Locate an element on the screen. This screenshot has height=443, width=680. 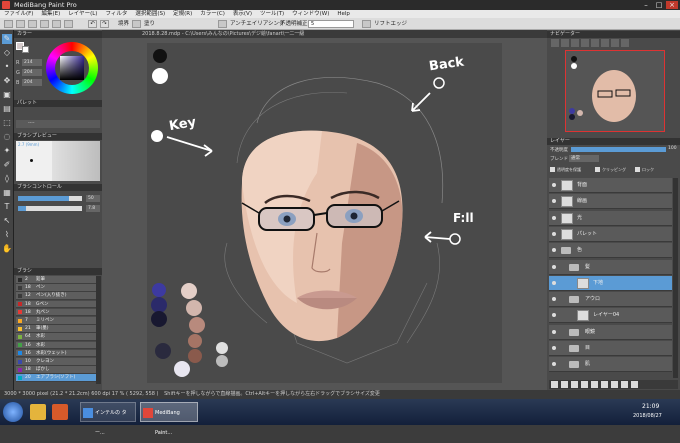
cloud-button is located at coordinates (44, 24).